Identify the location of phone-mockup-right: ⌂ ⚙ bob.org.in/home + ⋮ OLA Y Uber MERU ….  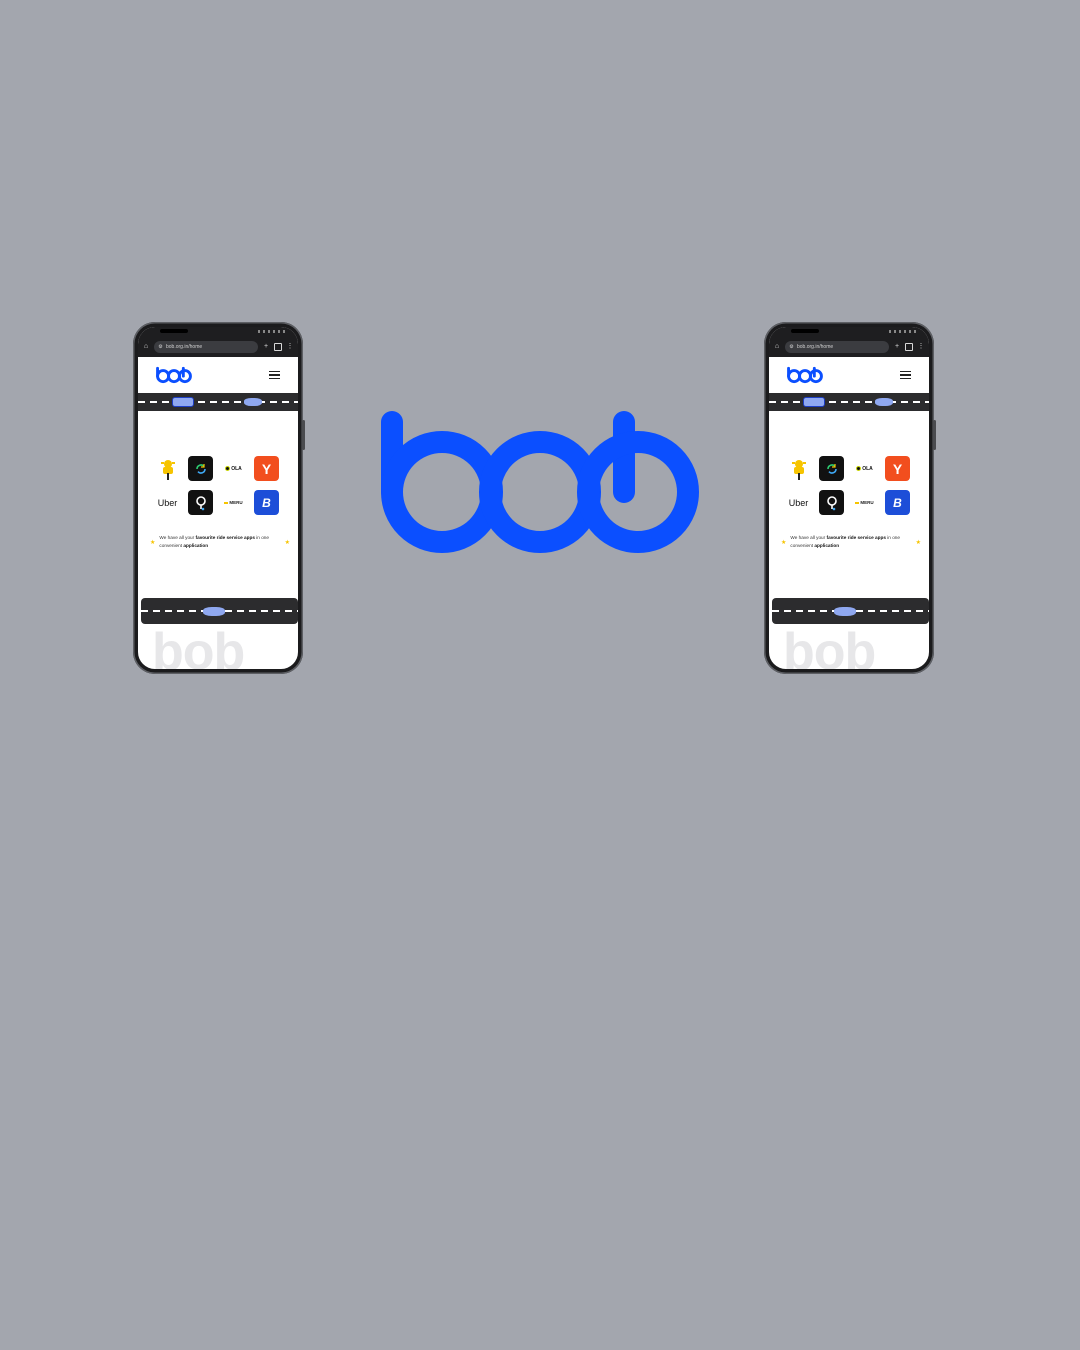
(850, 498).